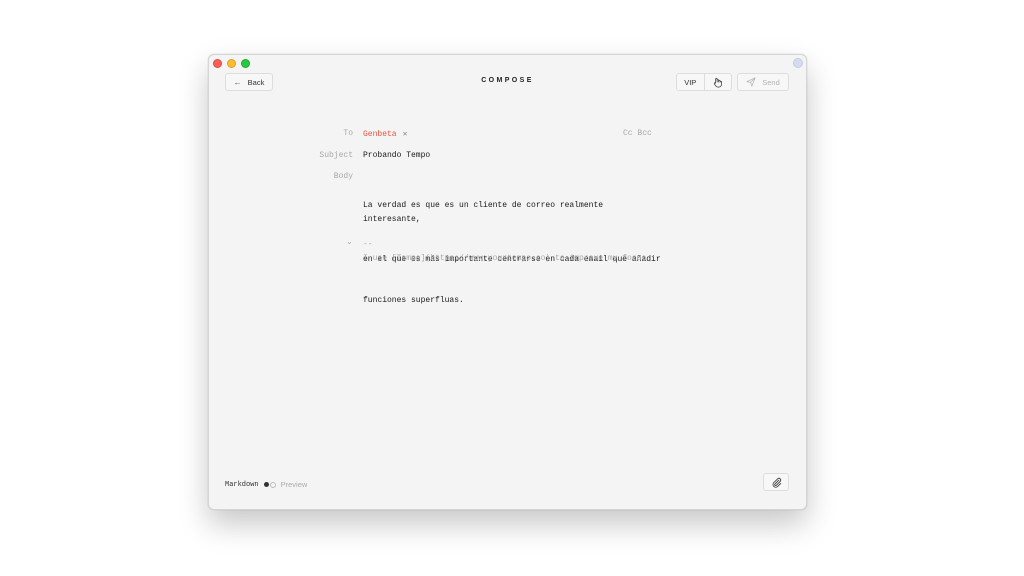  I want to click on send-label: Send, so click(771, 82).